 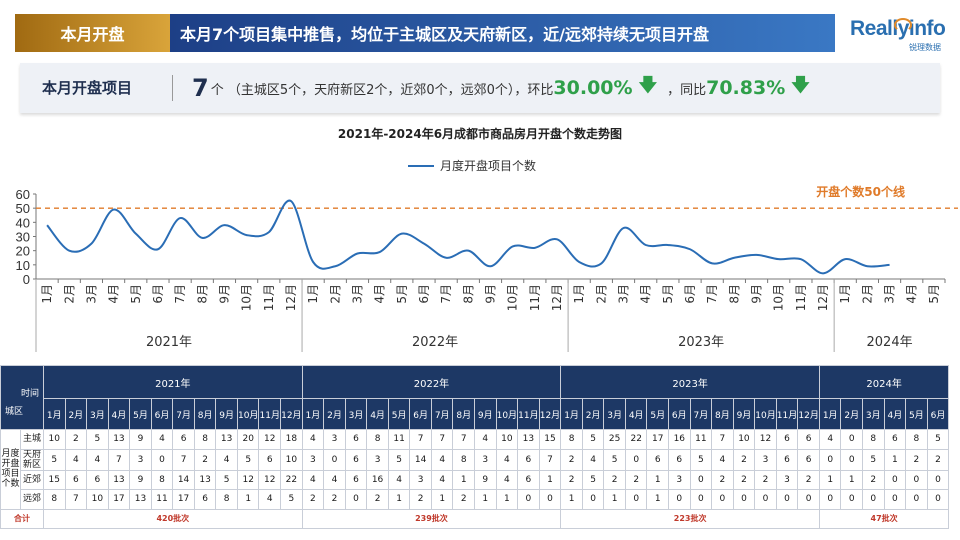 I want to click on month-label: 6月, so click(x=158, y=294).